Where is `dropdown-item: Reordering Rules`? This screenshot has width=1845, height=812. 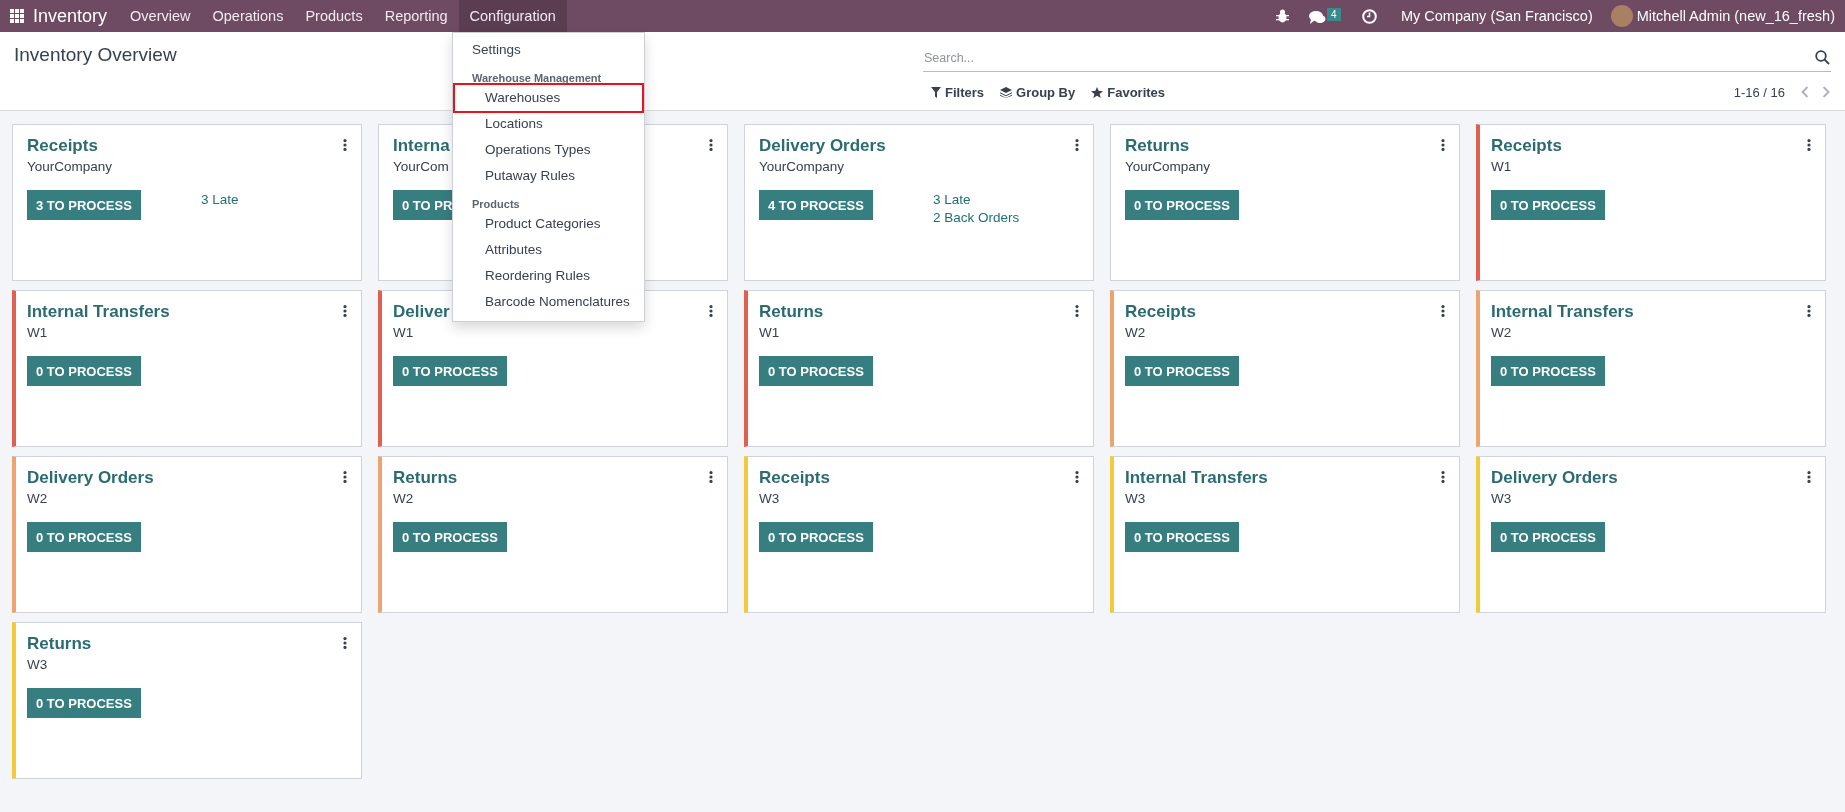 dropdown-item: Reordering Rules is located at coordinates (548, 276).